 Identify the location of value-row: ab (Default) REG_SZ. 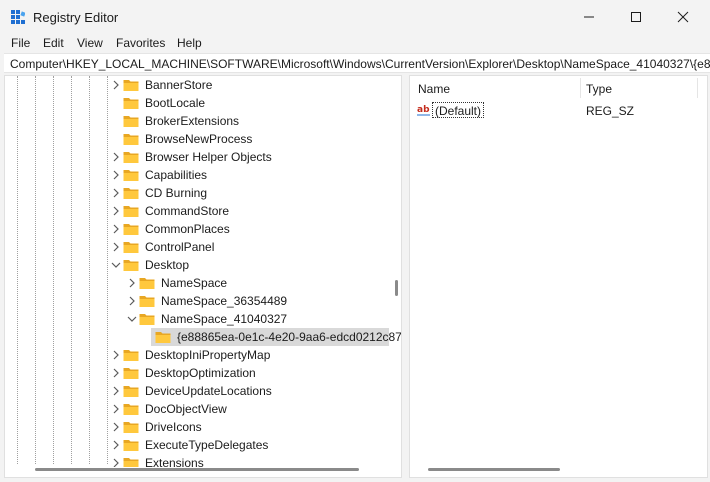
(558, 110).